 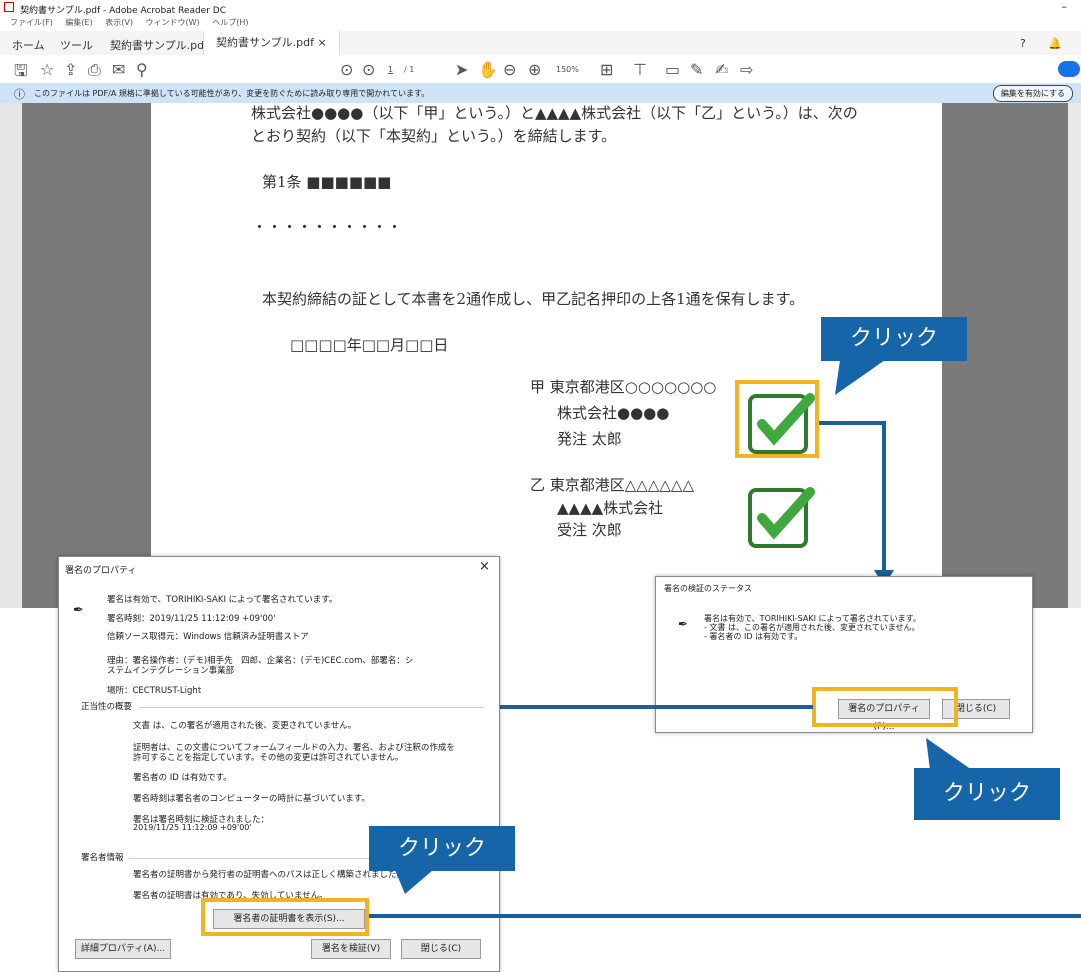 What do you see at coordinates (327, 227) in the screenshot?
I see `doc-dots: ・・・・・・・・・・` at bounding box center [327, 227].